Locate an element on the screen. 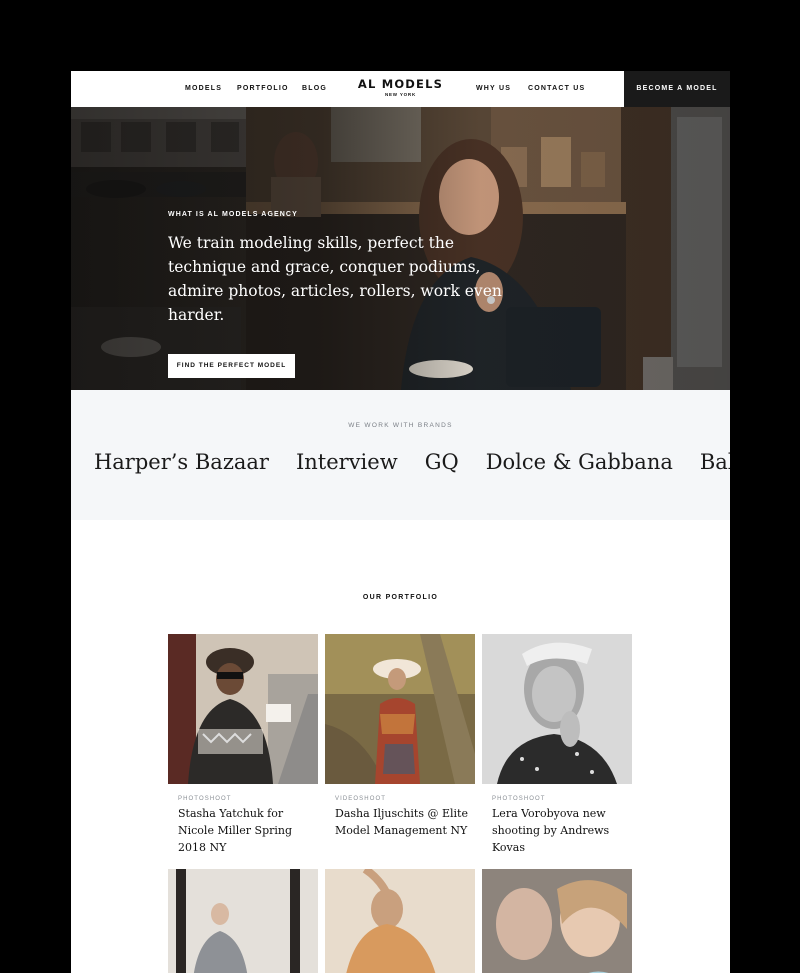 The image size is (800, 973). brand-item: Ballenc is located at coordinates (714, 462).